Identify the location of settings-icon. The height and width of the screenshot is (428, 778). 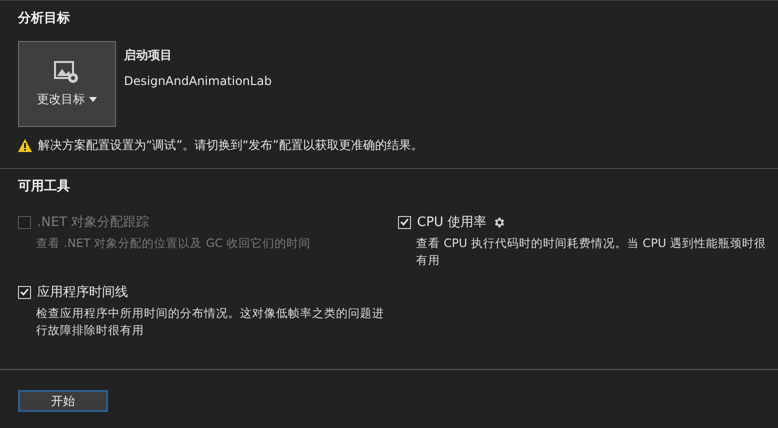
(499, 222).